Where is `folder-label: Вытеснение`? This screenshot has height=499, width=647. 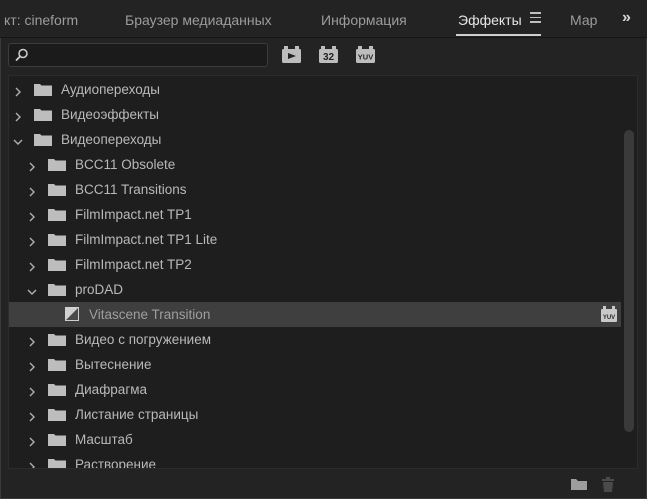
folder-label: Вытеснение is located at coordinates (113, 364).